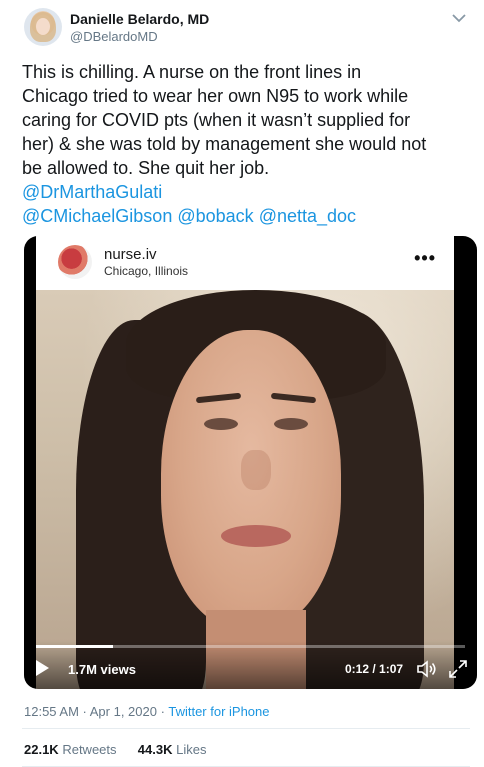  Describe the element at coordinates (427, 669) in the screenshot. I see `volume-icon` at that location.